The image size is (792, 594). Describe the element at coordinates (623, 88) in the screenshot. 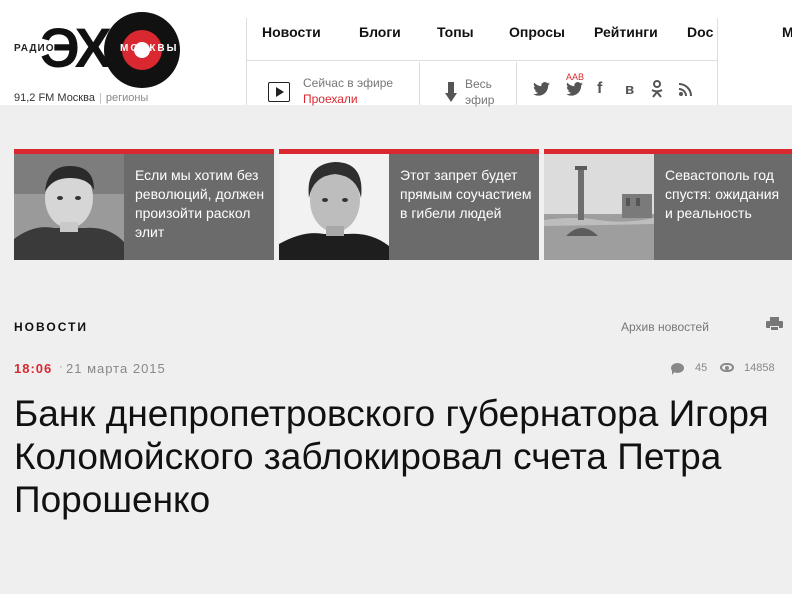

I see `social-links: AAB f в` at that location.